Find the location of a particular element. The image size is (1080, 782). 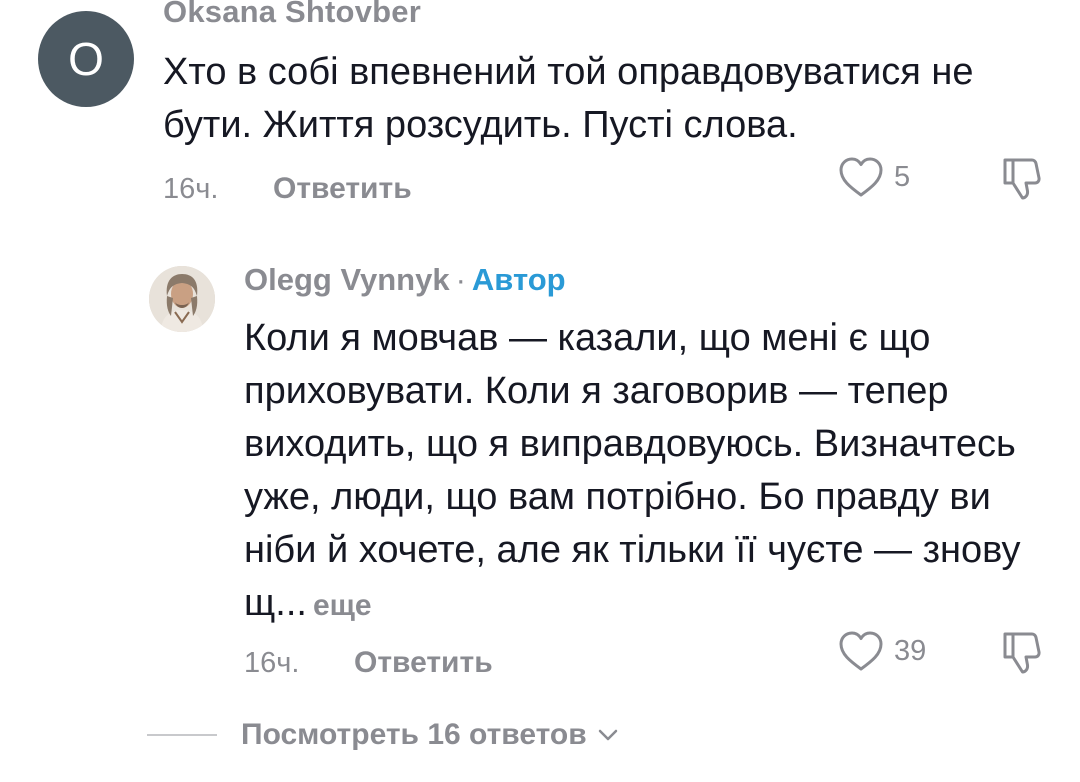

chevron-down-icon is located at coordinates (607, 735).